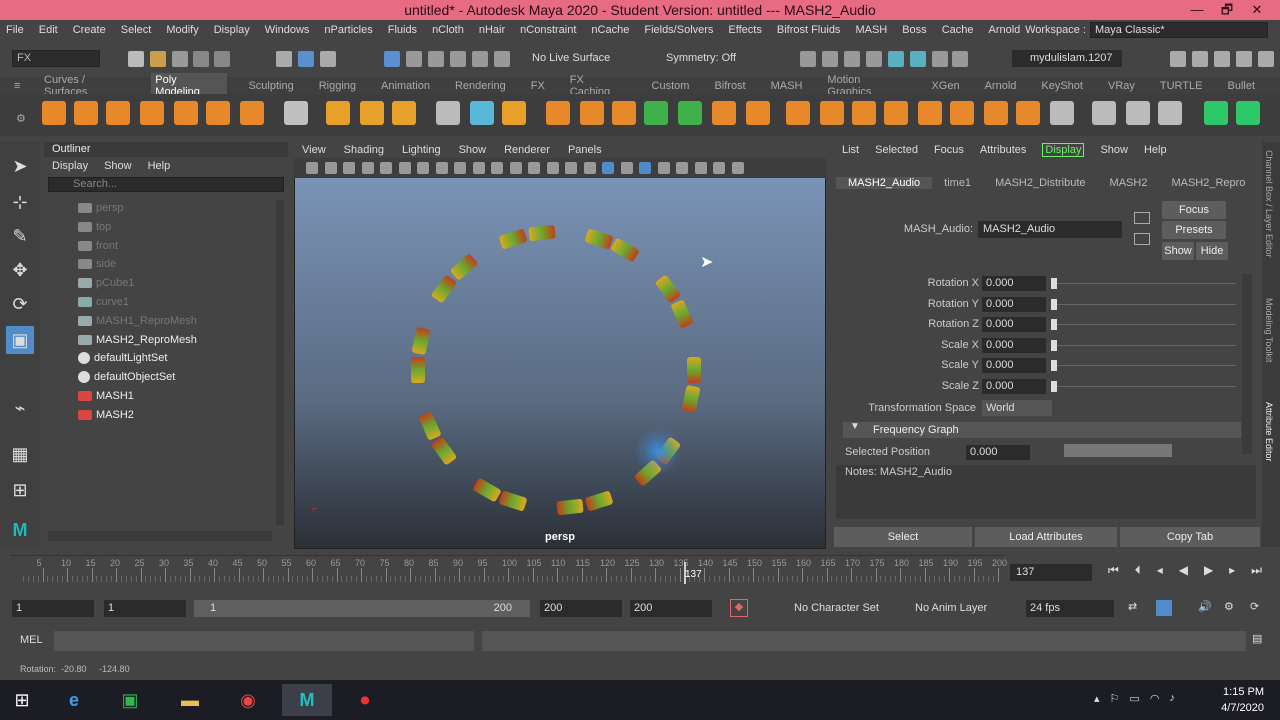  I want to click on menu-fluids: Fluids, so click(402, 30).